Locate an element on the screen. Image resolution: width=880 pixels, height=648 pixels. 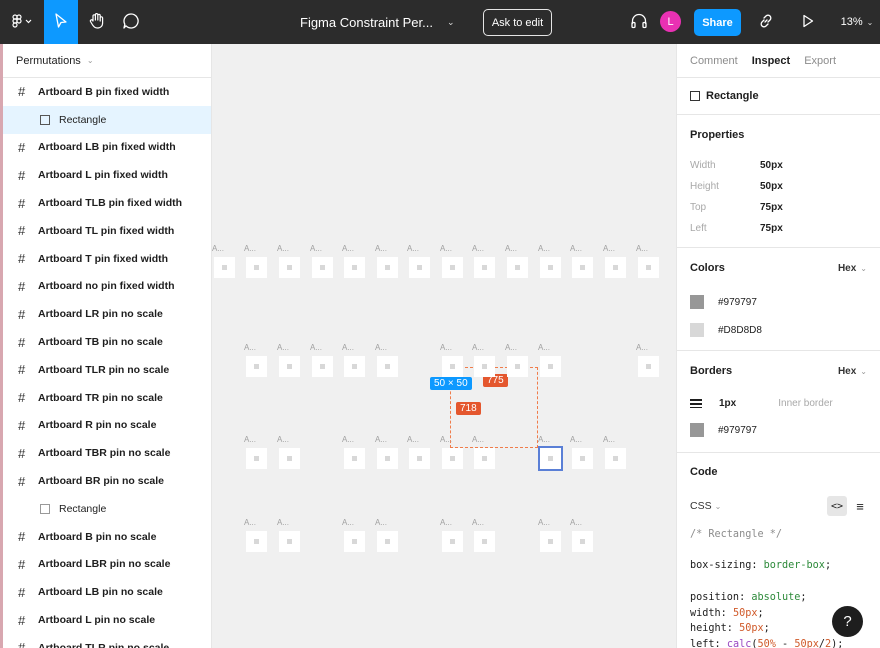
layer-frame: # Artboard TB pin no scale is located at coordinates (105, 342).